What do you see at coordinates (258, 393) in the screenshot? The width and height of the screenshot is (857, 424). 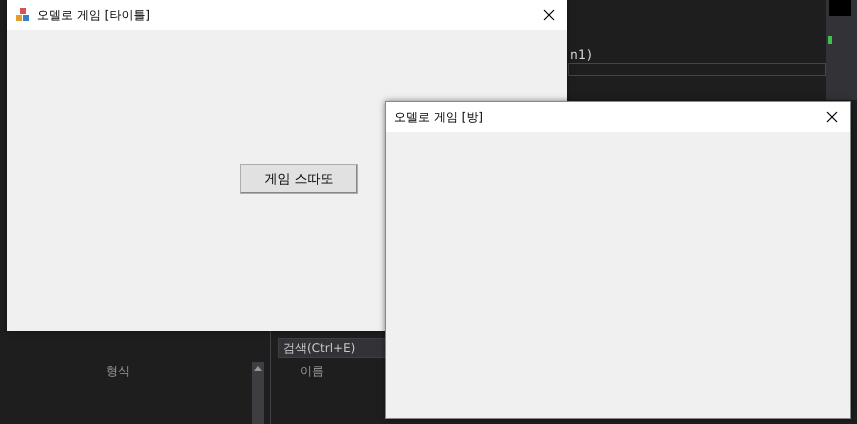 I see `scrollbar` at bounding box center [258, 393].